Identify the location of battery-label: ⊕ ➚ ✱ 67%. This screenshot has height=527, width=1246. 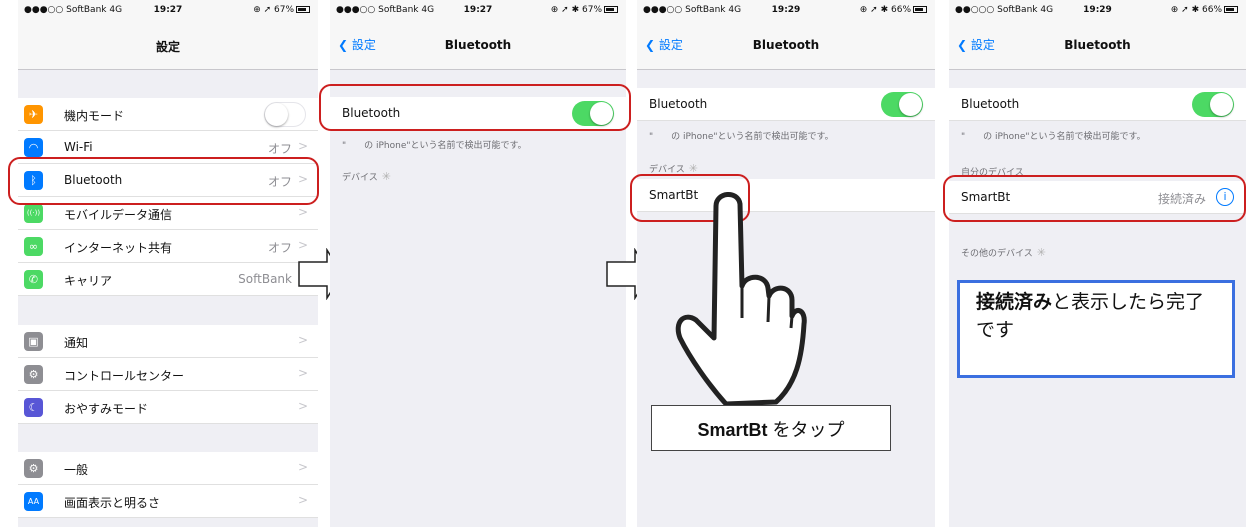
(576, 10).